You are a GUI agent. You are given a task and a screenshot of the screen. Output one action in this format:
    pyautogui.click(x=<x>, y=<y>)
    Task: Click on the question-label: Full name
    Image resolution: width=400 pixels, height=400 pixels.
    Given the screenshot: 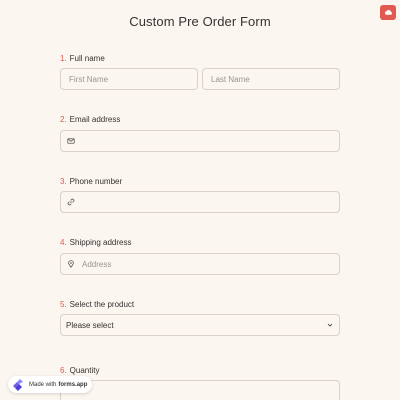 What is the action you would take?
    pyautogui.click(x=87, y=58)
    